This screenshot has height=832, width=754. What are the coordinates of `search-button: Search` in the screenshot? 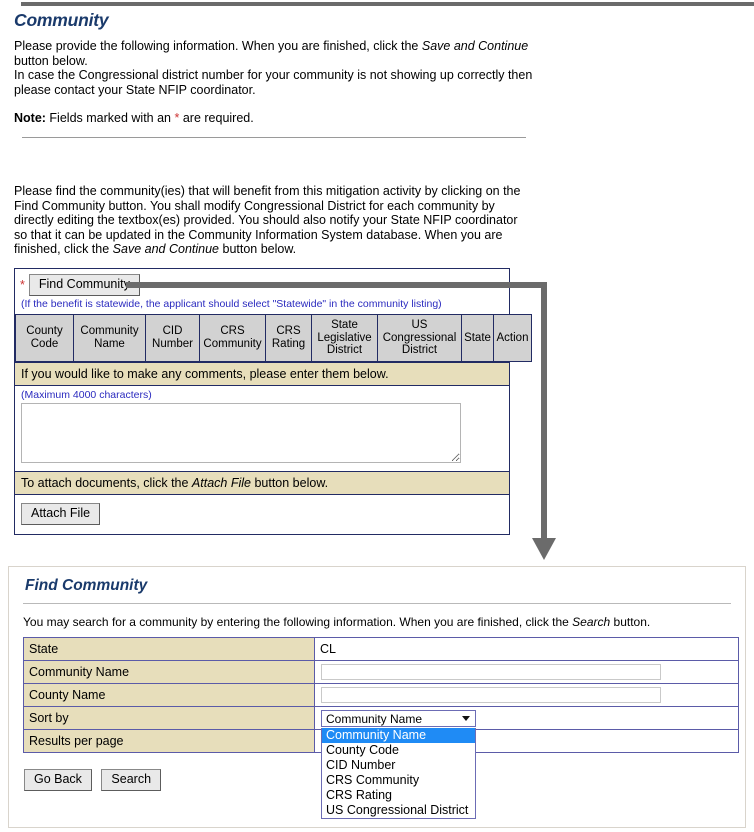 It's located at (131, 780).